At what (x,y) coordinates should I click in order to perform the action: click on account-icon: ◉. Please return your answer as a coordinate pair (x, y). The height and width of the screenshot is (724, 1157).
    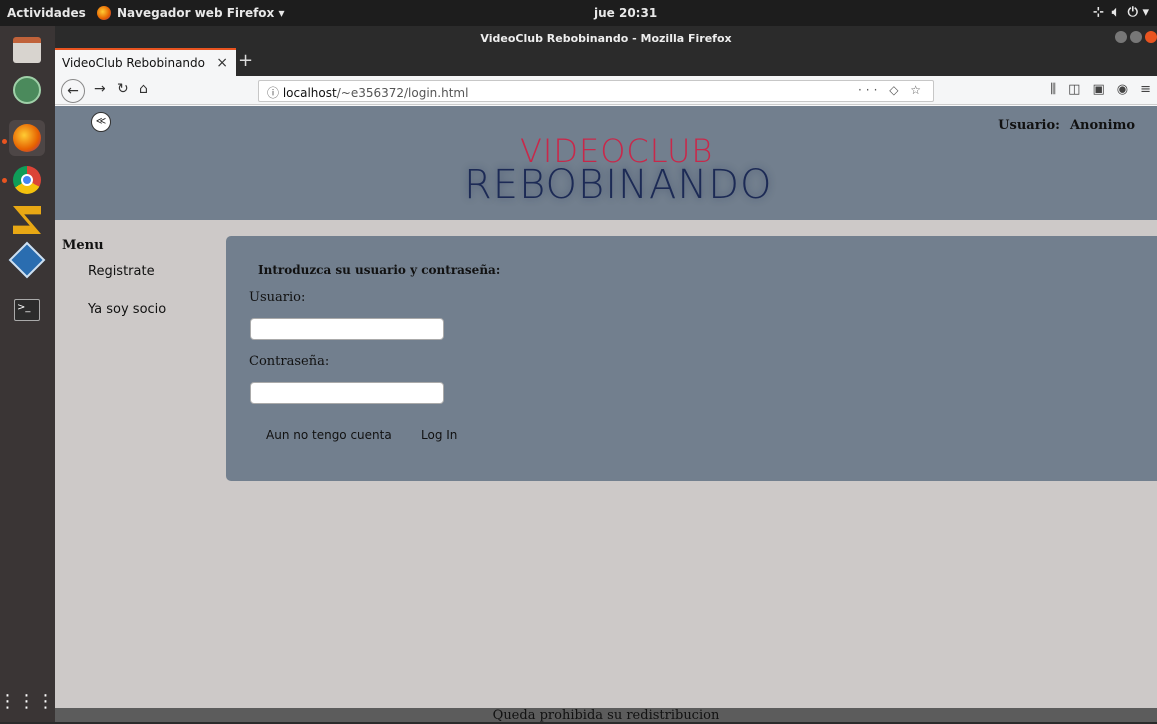
    Looking at the image, I should click on (1122, 89).